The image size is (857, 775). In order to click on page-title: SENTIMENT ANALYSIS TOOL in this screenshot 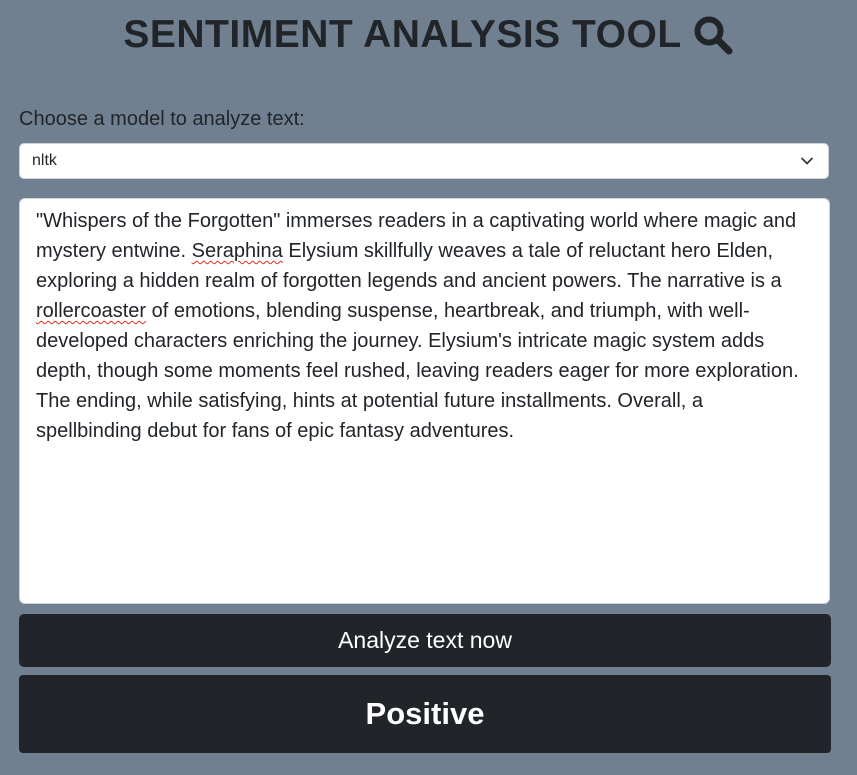, I will do `click(402, 34)`.